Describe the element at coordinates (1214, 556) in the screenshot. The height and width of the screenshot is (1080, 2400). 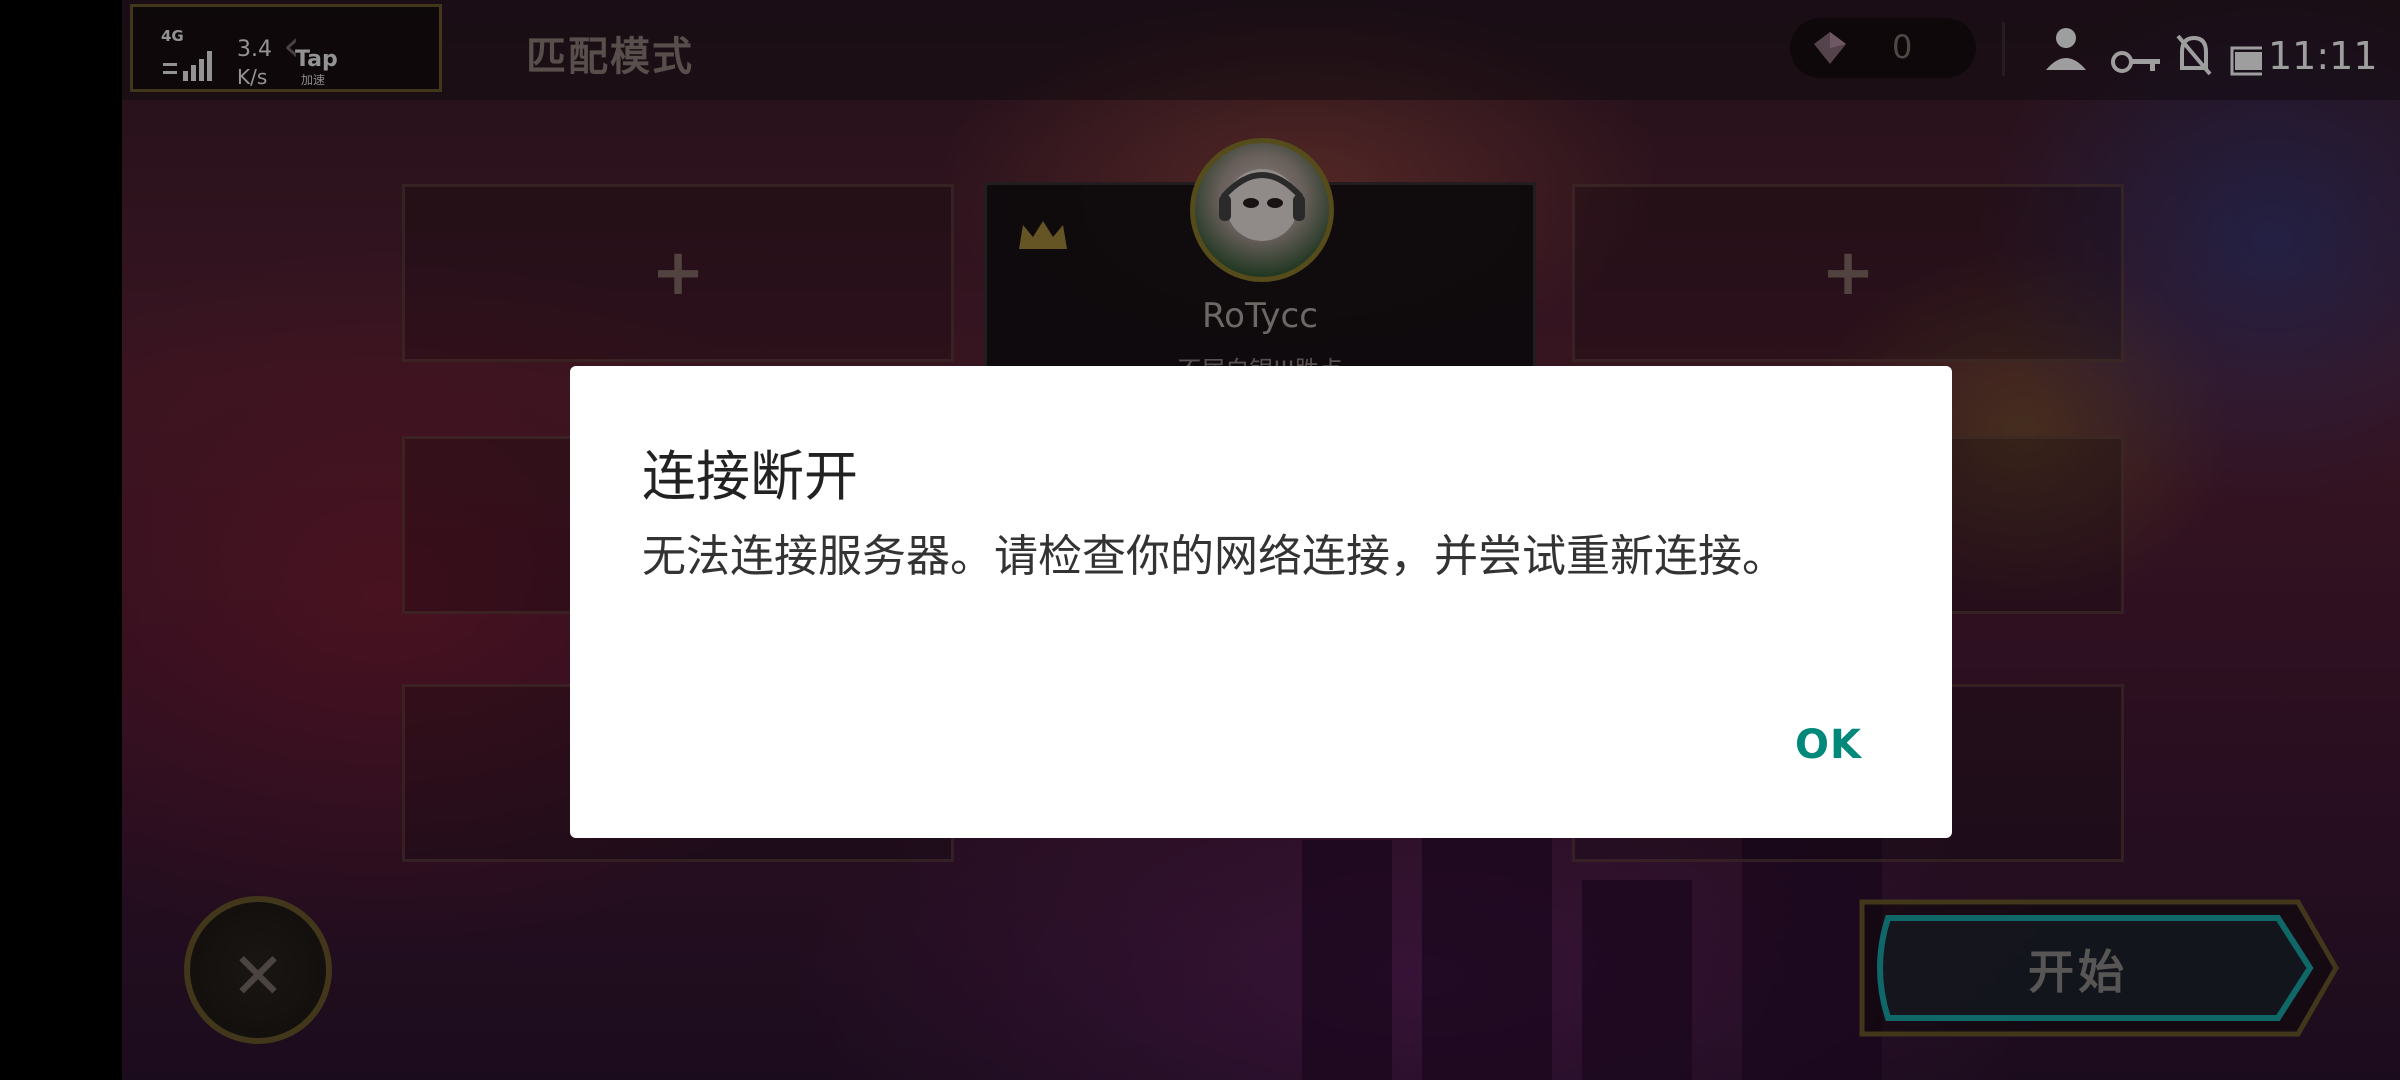
I see `dialog-message: 无法连接服务器。请检查你的网络连接，并尝试重新连接。` at that location.